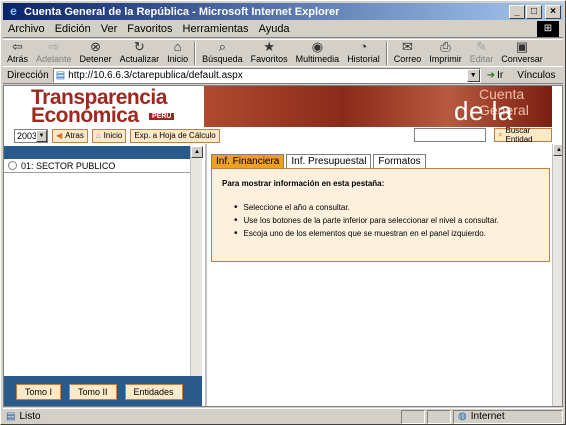  Describe the element at coordinates (140, 53) in the screenshot. I see `refresh-button: ↻ Actualizar` at that location.